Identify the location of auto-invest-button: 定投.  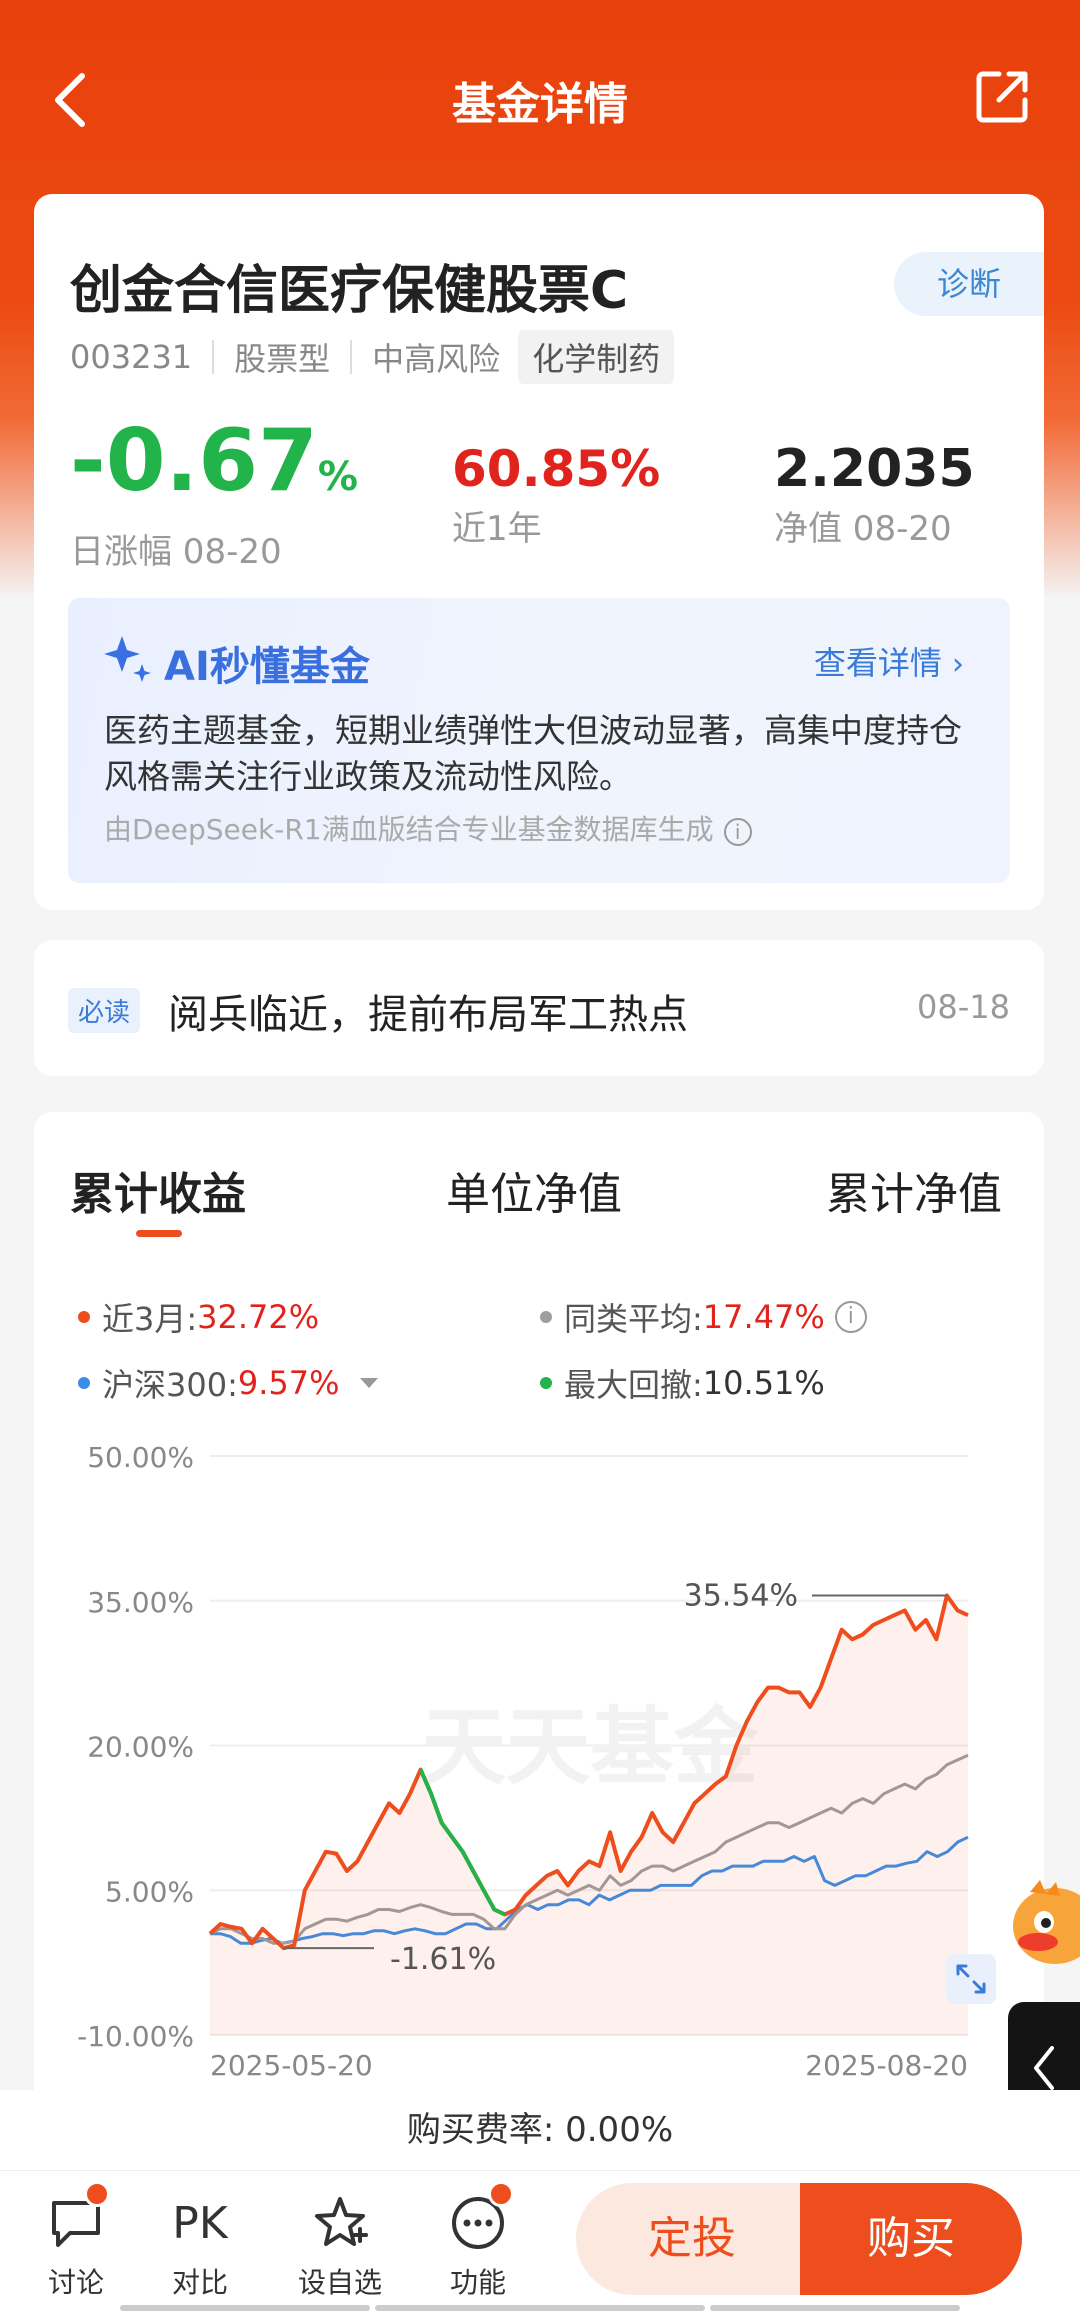
(692, 2239).